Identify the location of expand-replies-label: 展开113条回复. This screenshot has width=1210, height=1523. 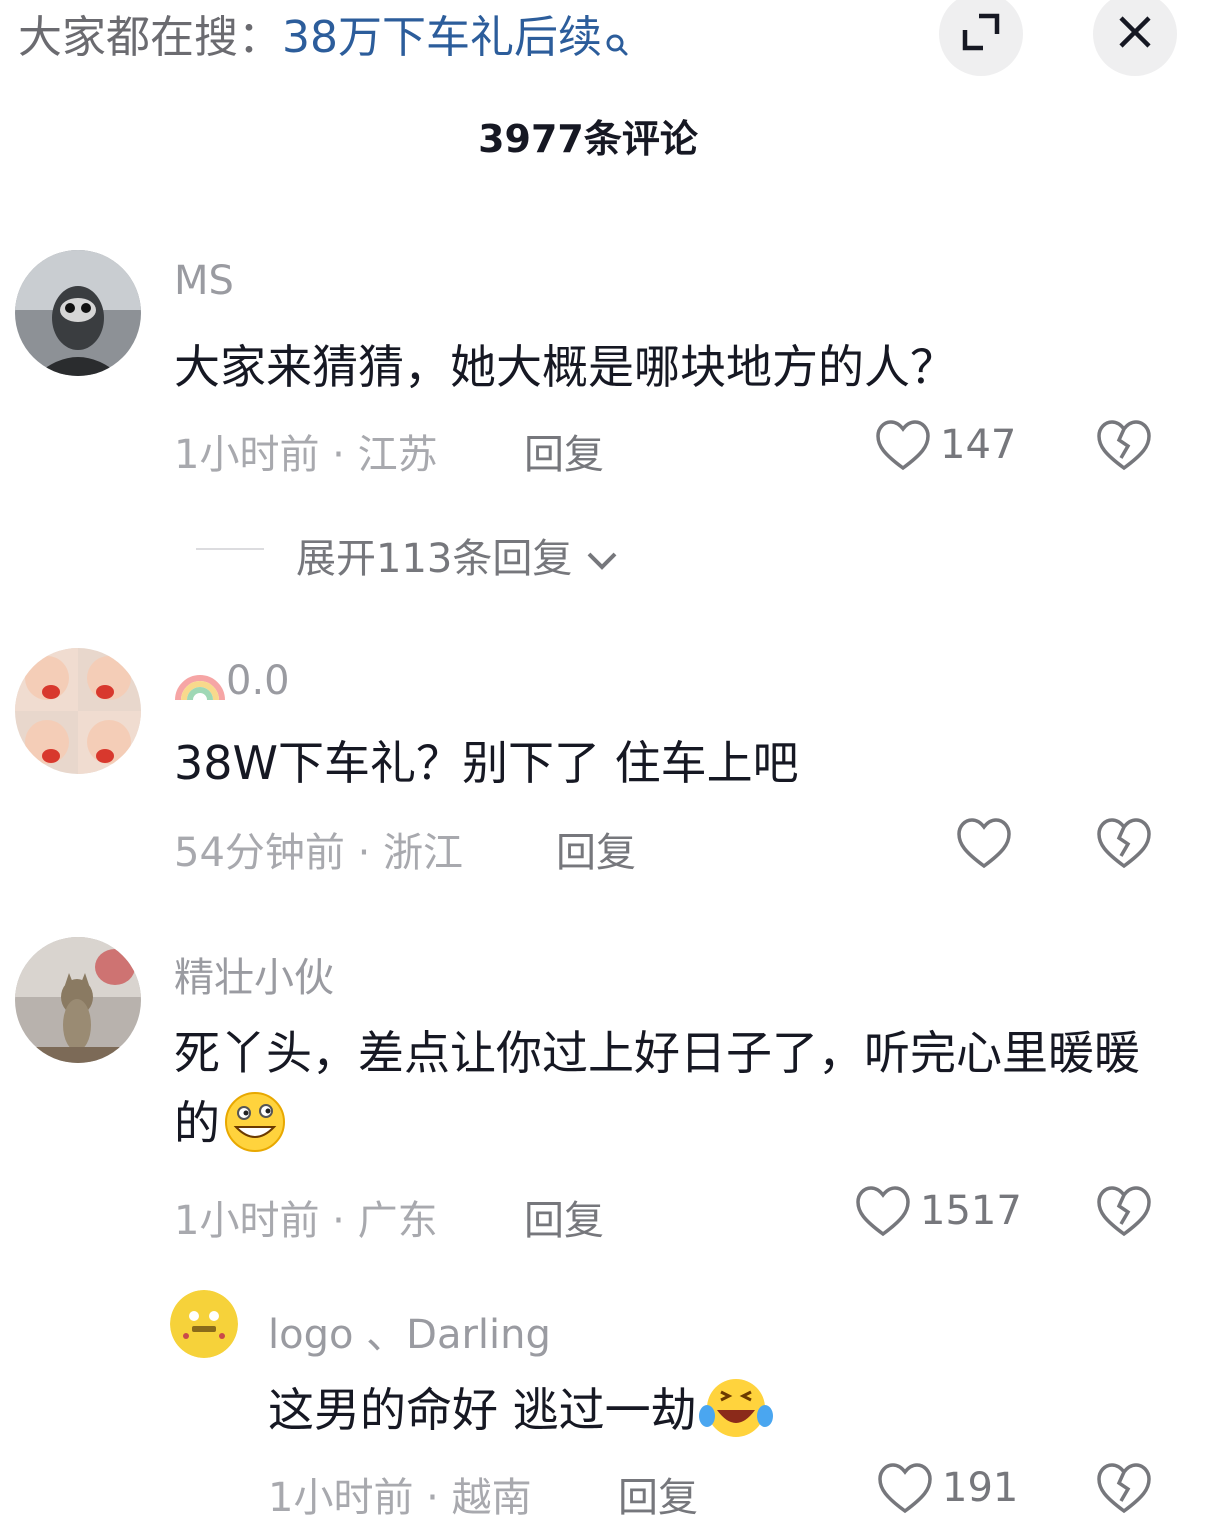
(434, 559).